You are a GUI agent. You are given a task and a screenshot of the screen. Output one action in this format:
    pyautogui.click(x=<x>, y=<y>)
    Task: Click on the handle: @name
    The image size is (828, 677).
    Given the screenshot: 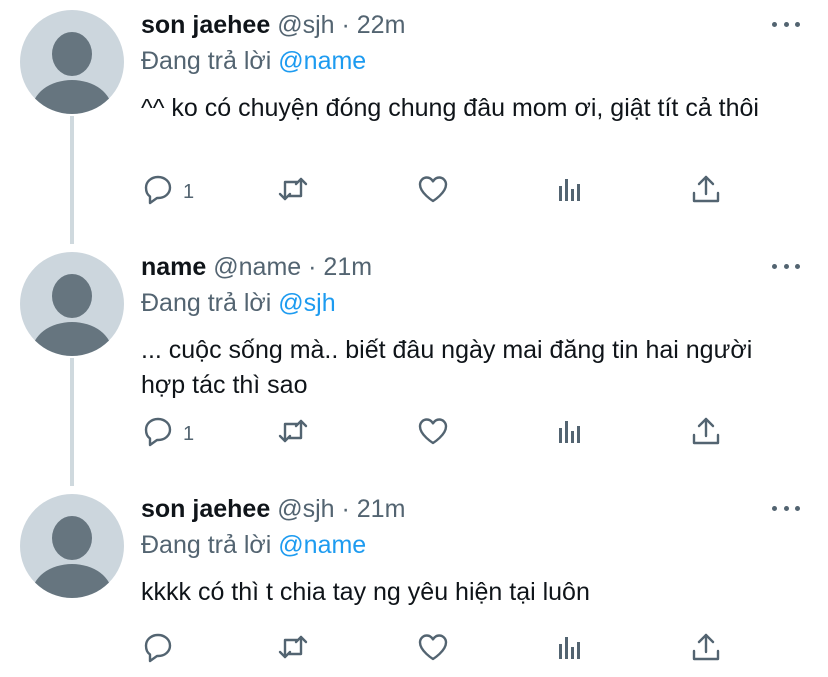 What is the action you would take?
    pyautogui.click(x=257, y=267)
    